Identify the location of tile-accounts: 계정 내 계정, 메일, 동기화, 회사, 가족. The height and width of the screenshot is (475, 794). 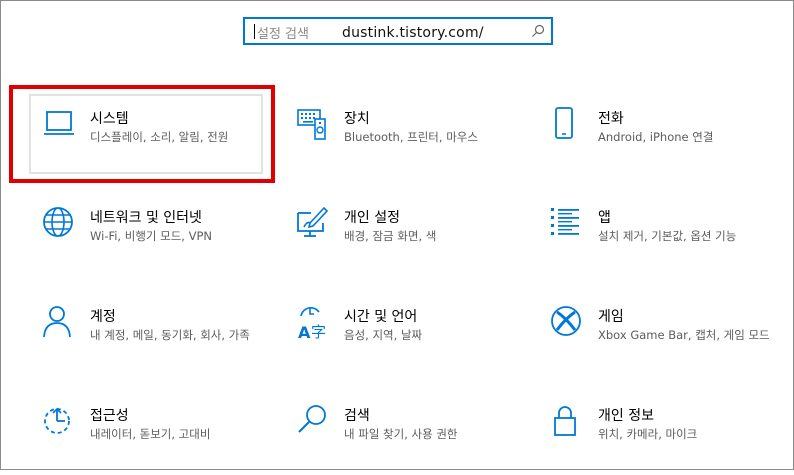
(163, 341).